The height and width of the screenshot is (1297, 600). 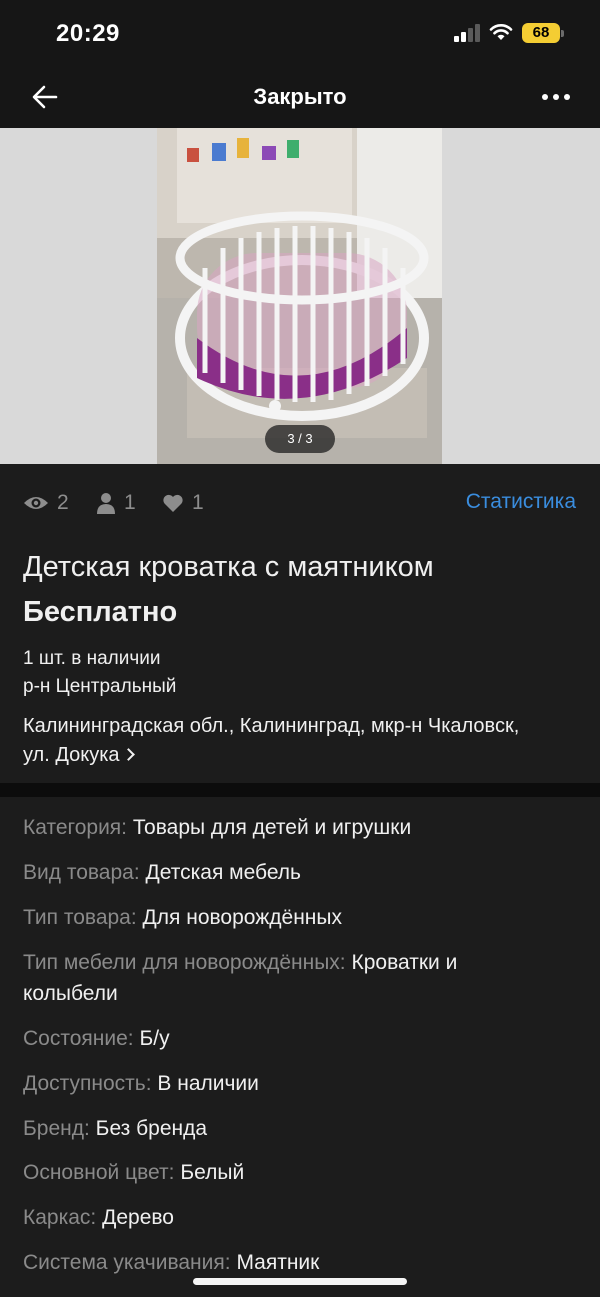 What do you see at coordinates (184, 962) in the screenshot?
I see `spec-key: Тип мебели для новорождённых:` at bounding box center [184, 962].